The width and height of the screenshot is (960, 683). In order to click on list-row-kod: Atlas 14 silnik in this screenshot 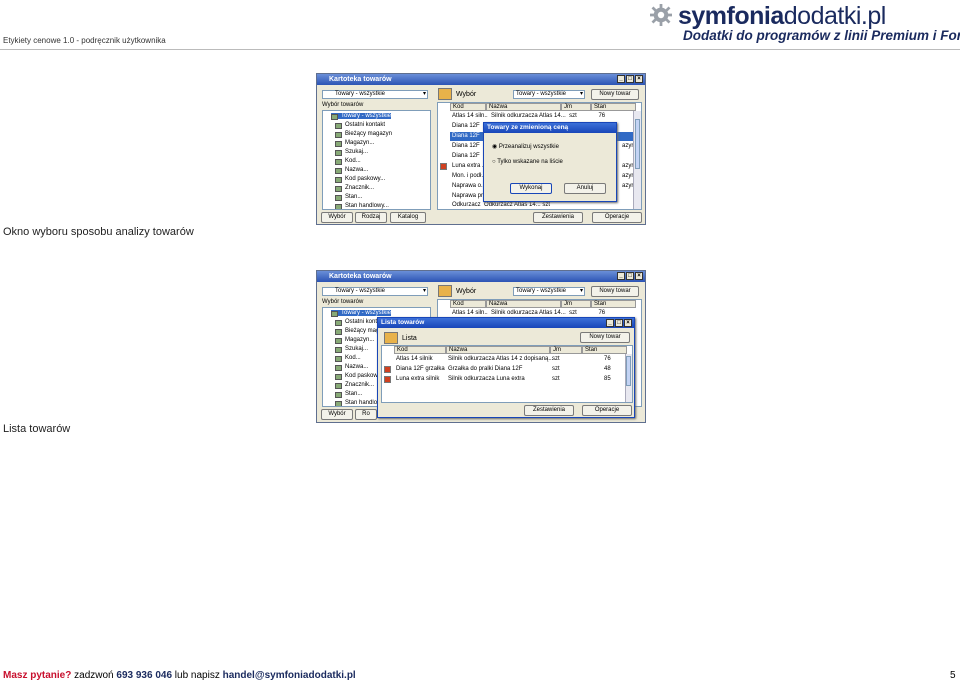, I will do `click(414, 359)`.